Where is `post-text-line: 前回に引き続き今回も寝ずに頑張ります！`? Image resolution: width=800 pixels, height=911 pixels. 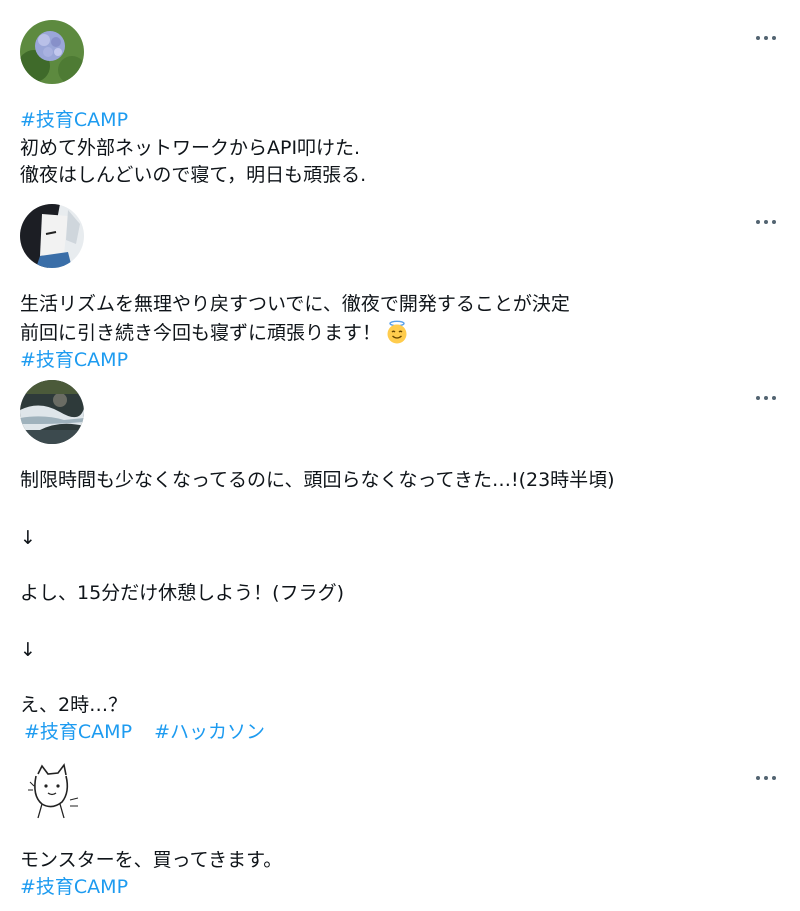 post-text-line: 前回に引き続き今回も寝ずに頑張ります！ is located at coordinates (214, 332).